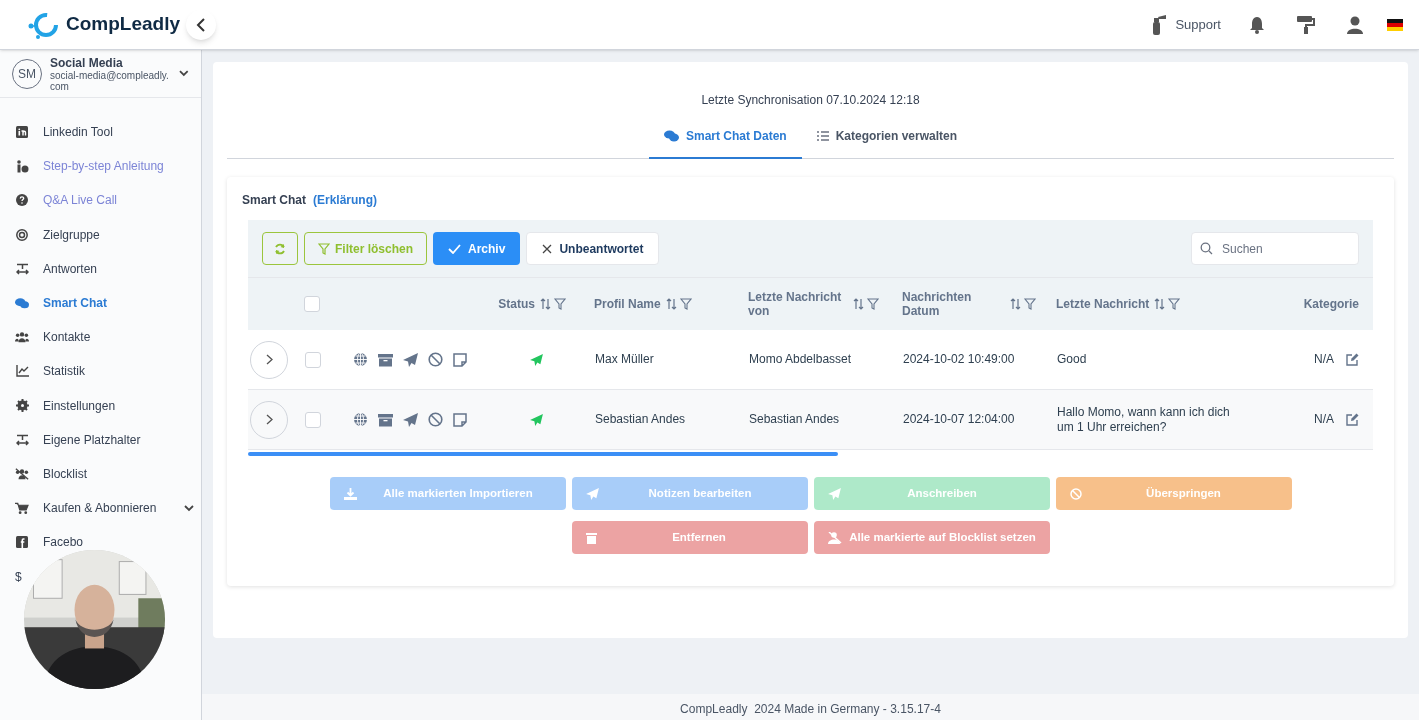  Describe the element at coordinates (627, 304) in the screenshot. I see `column-header: Profil Name` at that location.